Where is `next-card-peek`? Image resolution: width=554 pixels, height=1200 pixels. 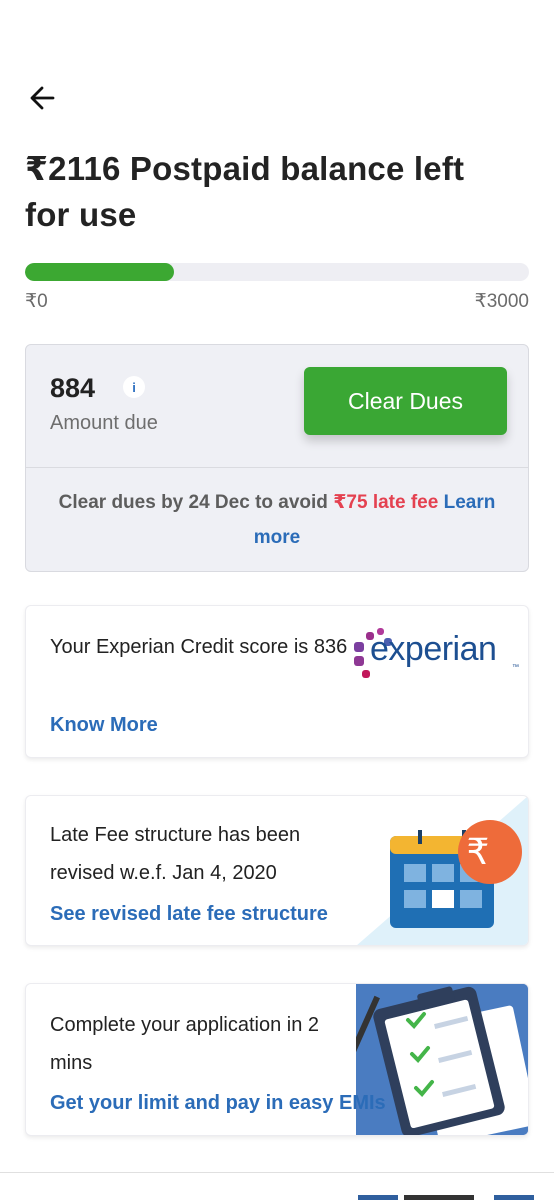 next-card-peek is located at coordinates (446, 1197).